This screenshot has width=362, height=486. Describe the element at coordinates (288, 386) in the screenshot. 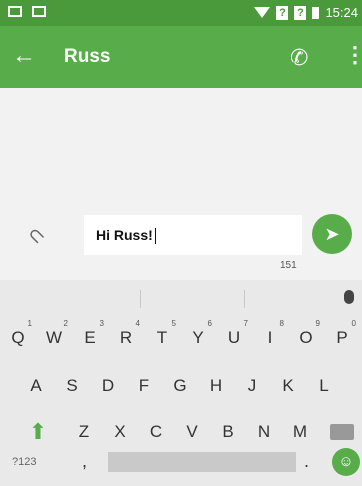

I see `key-k: K` at that location.